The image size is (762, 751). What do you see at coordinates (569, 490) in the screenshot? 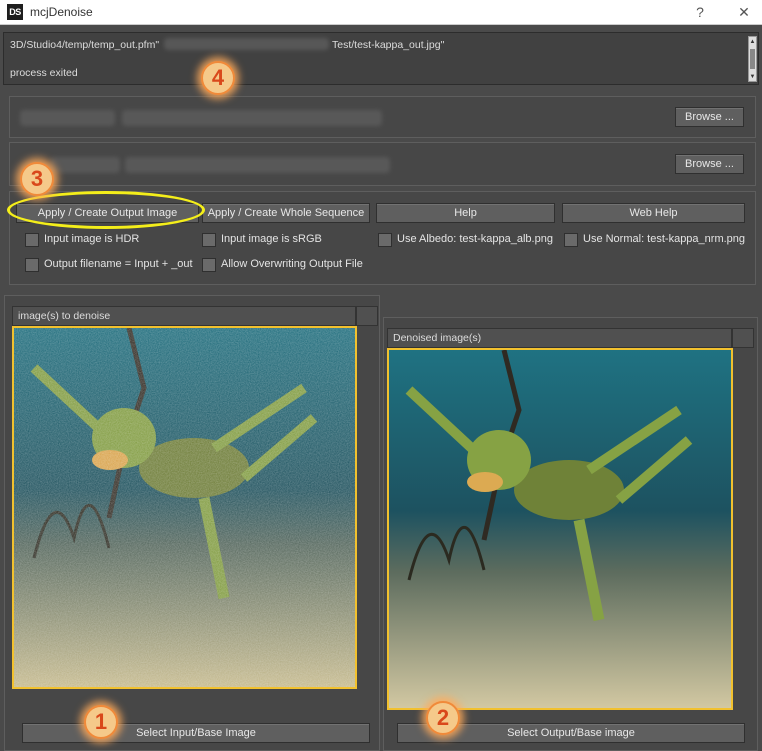
I see `creature-body-clean` at bounding box center [569, 490].